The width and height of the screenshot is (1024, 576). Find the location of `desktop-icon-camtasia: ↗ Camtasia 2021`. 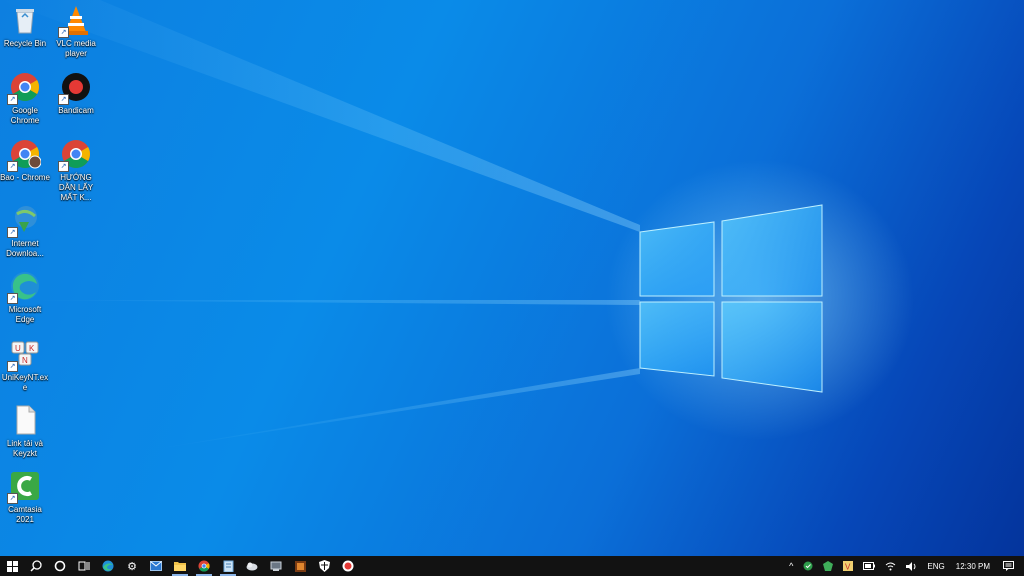

desktop-icon-camtasia: ↗ Camtasia 2021 is located at coordinates (25, 497).